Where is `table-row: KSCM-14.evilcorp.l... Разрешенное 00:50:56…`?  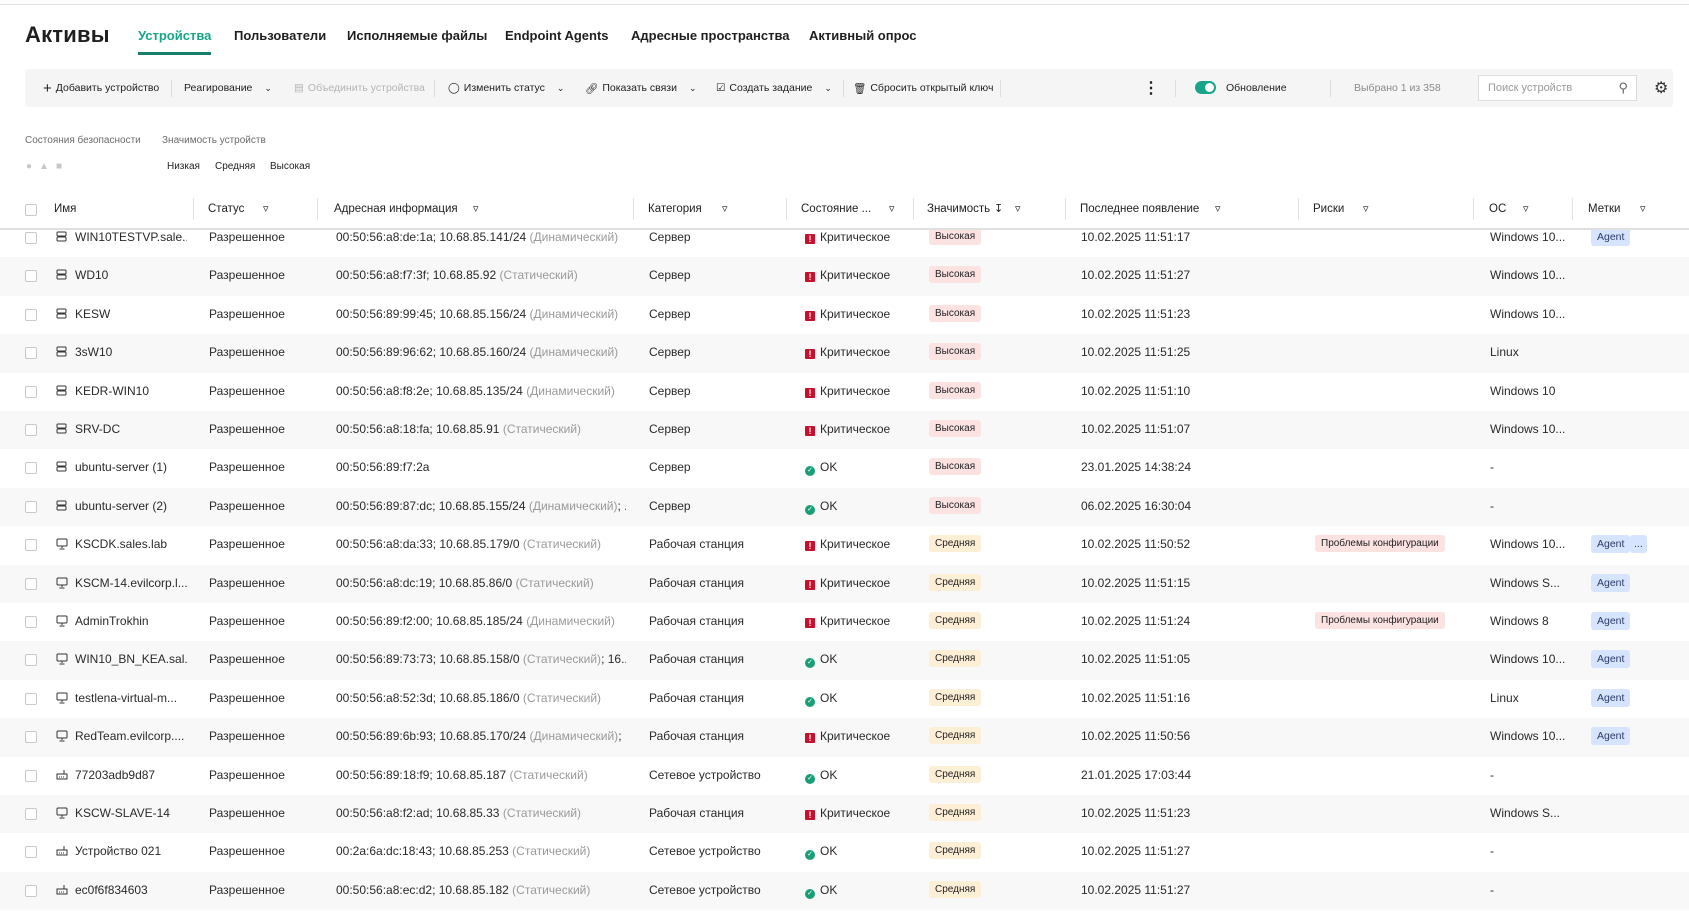 table-row: KSCM-14.evilcorp.l... Разрешенное 00:50:56… is located at coordinates (844, 583).